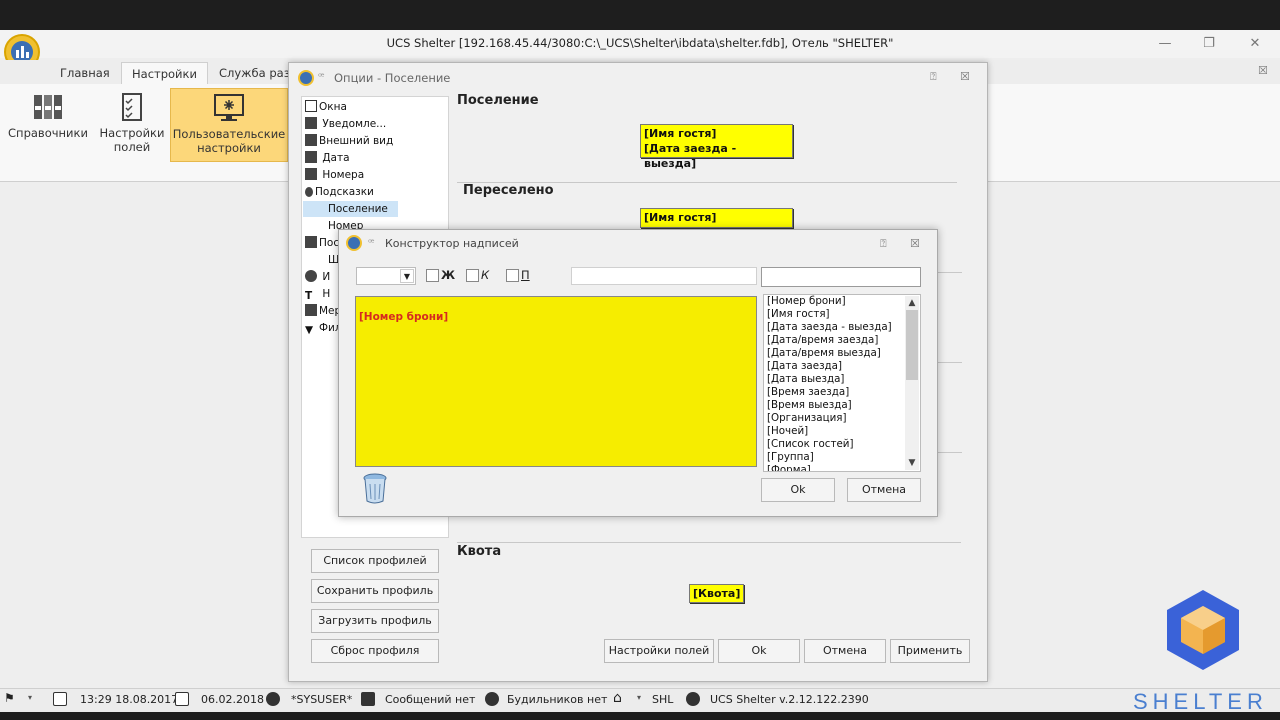 This screenshot has width=1280, height=720. Describe the element at coordinates (344, 192) in the screenshot. I see `tree-label: Подсказки` at that location.